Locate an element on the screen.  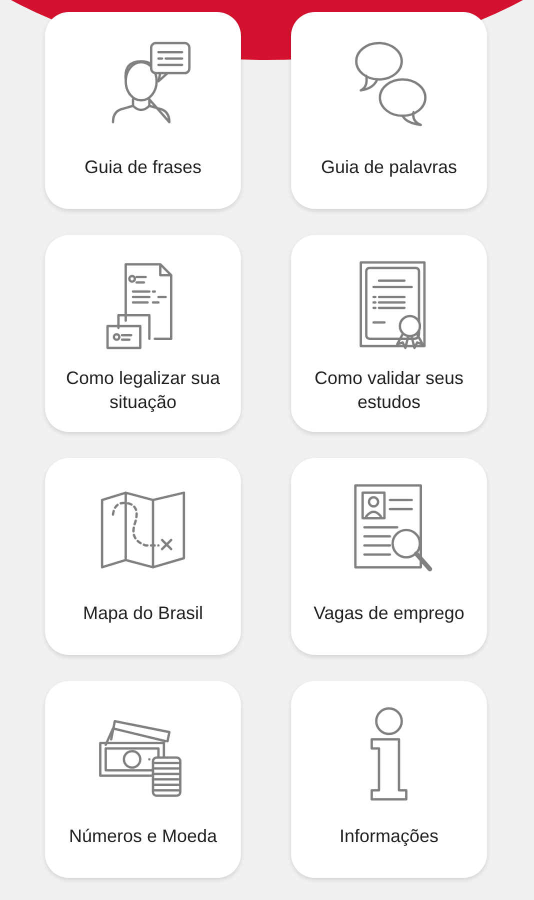
menu-card: Vagas de emprego is located at coordinates (389, 556).